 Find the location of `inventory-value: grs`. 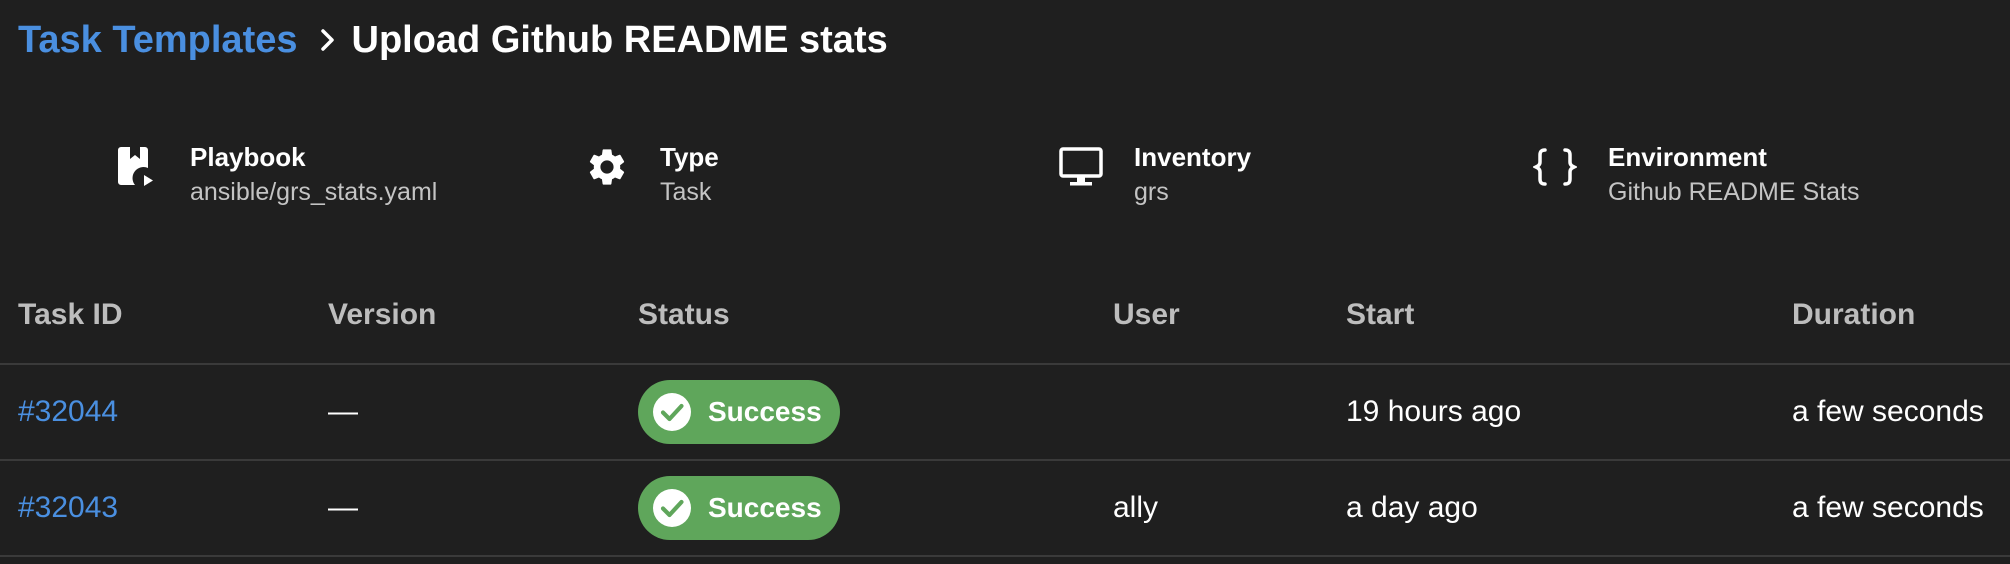

inventory-value: grs is located at coordinates (1151, 192).